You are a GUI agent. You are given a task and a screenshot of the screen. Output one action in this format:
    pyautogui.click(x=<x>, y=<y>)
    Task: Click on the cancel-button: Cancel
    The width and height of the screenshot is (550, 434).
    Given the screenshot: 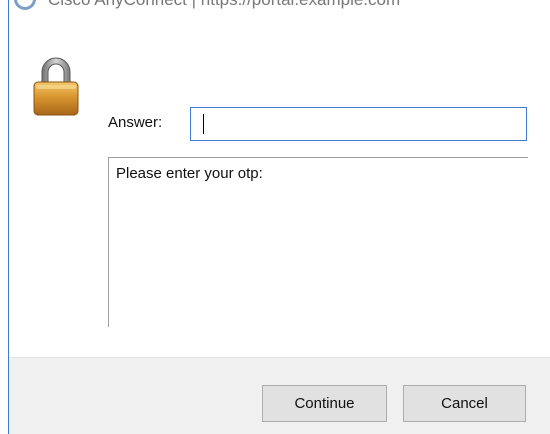 What is the action you would take?
    pyautogui.click(x=464, y=403)
    